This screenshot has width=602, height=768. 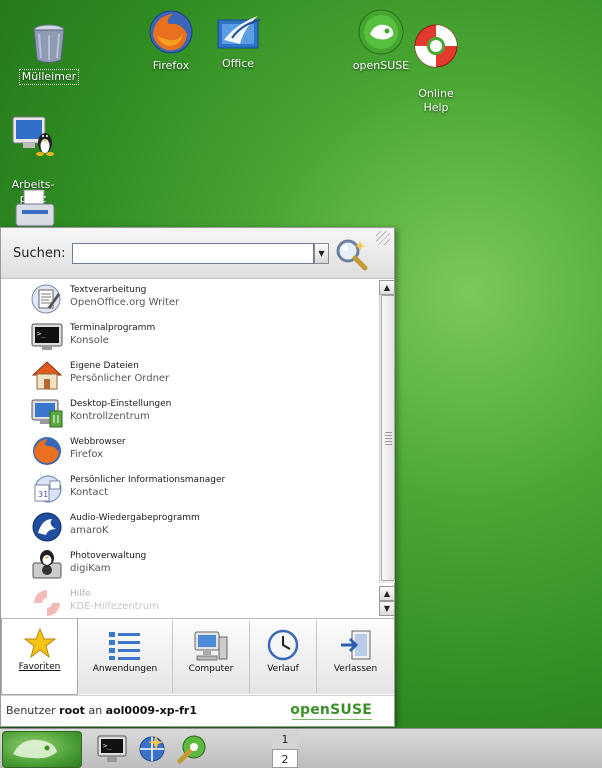 What do you see at coordinates (80, 594) in the screenshot?
I see `fav-title: Hilfe` at bounding box center [80, 594].